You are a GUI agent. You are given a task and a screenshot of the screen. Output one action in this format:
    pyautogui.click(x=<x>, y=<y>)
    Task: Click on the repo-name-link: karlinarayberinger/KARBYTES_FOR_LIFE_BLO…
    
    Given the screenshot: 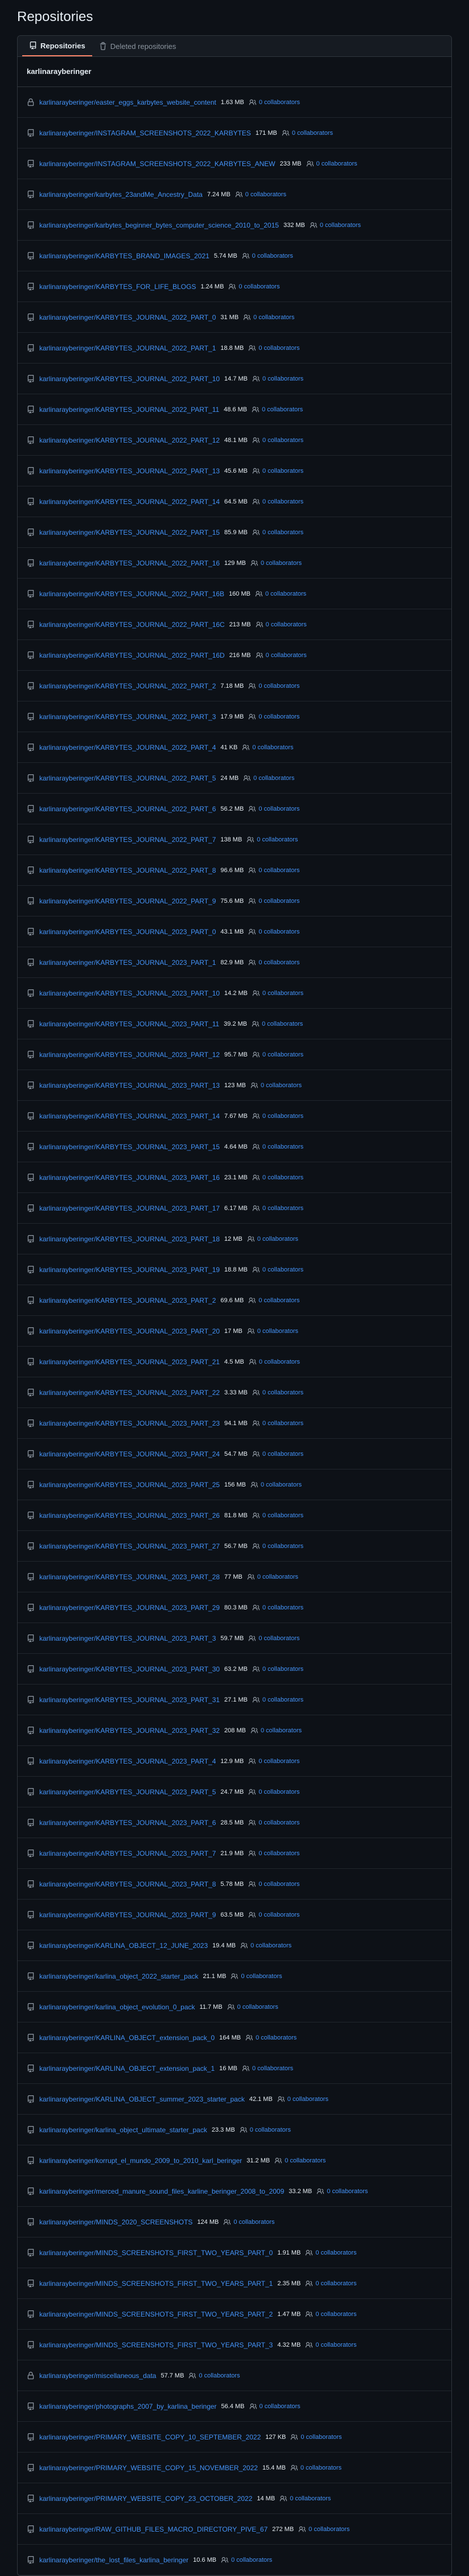 What is the action you would take?
    pyautogui.click(x=118, y=287)
    